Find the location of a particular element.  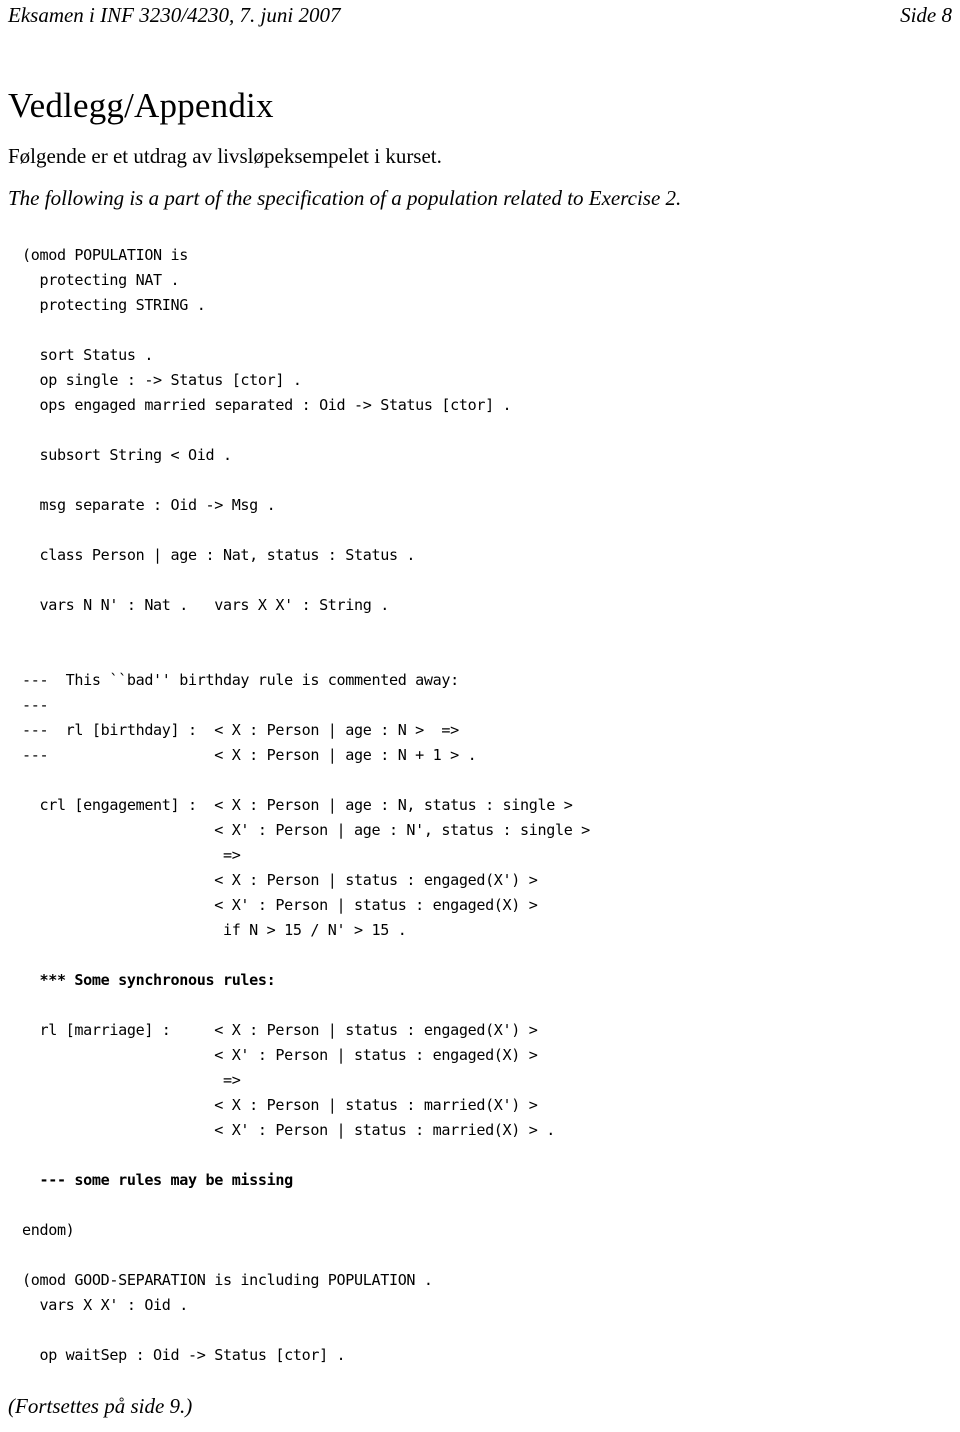

code-line: --- is located at coordinates (35, 705).